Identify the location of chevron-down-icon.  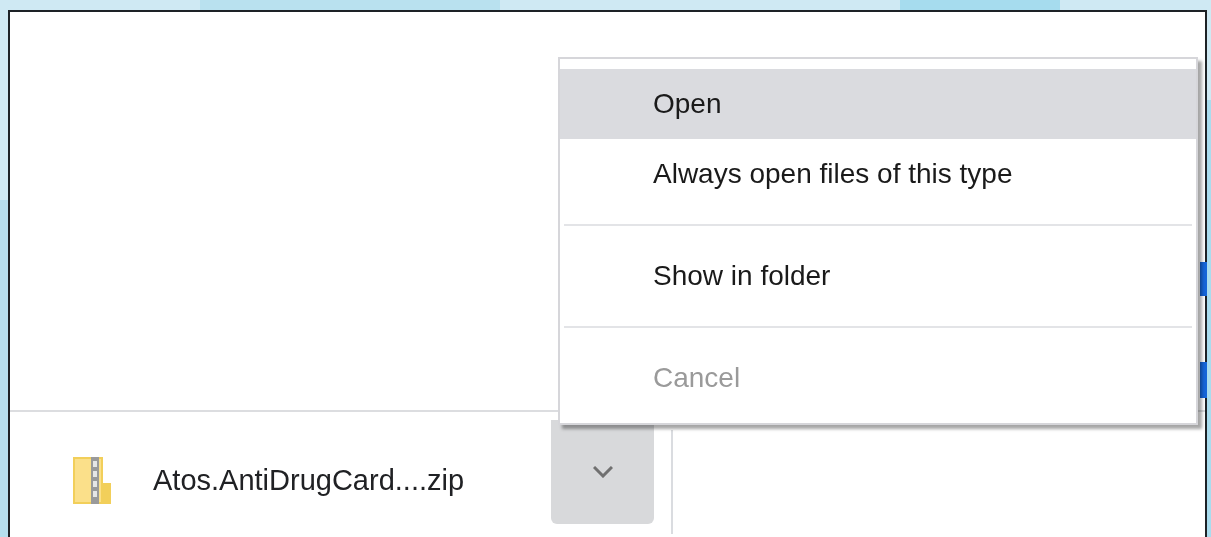
(602, 472).